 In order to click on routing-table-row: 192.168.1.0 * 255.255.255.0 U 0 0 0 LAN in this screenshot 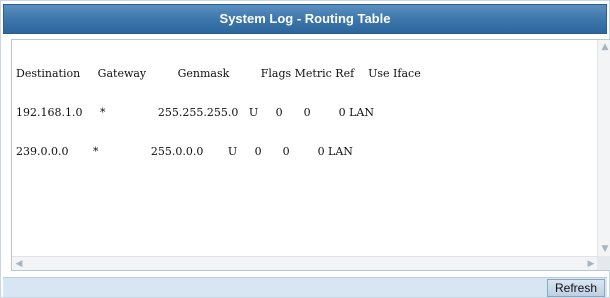, I will do `click(195, 112)`.